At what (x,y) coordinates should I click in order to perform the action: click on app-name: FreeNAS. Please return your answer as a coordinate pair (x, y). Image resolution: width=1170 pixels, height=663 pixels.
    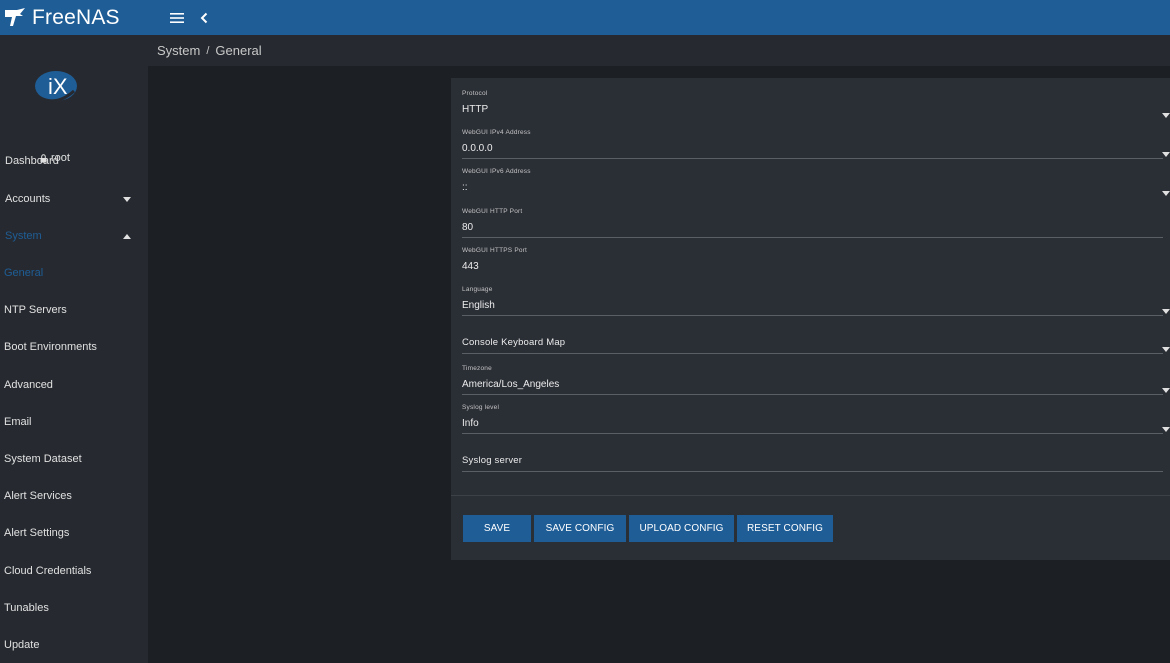
    Looking at the image, I should click on (76, 17).